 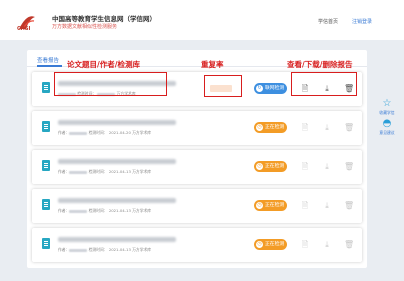 What do you see at coordinates (104, 19) in the screenshot?
I see `site-title: 中国高等教育学生信息网（学信网）` at bounding box center [104, 19].